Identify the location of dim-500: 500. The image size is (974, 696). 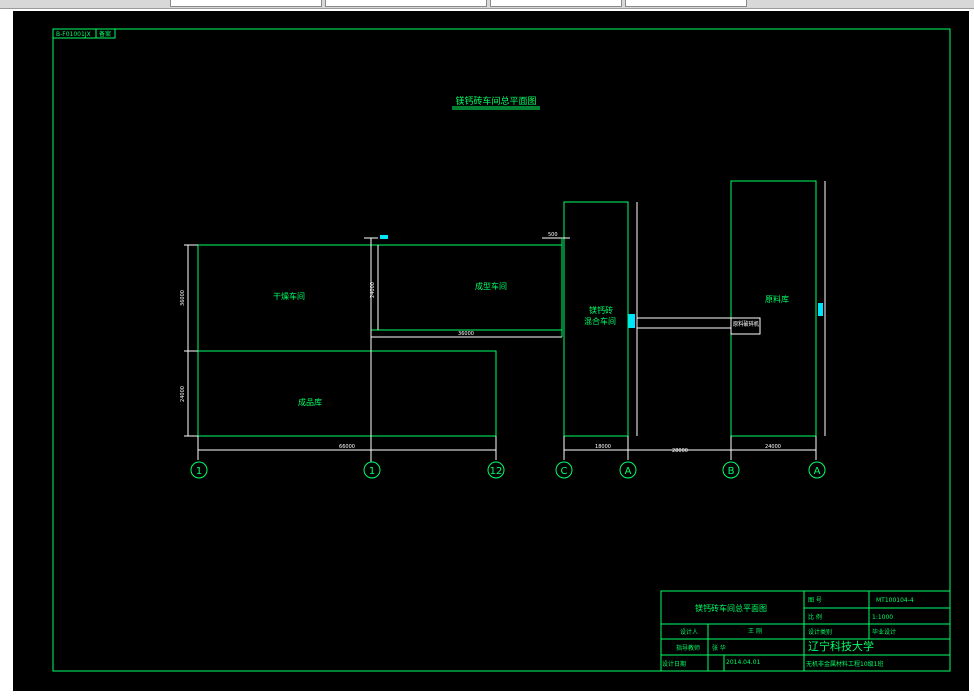
(553, 235).